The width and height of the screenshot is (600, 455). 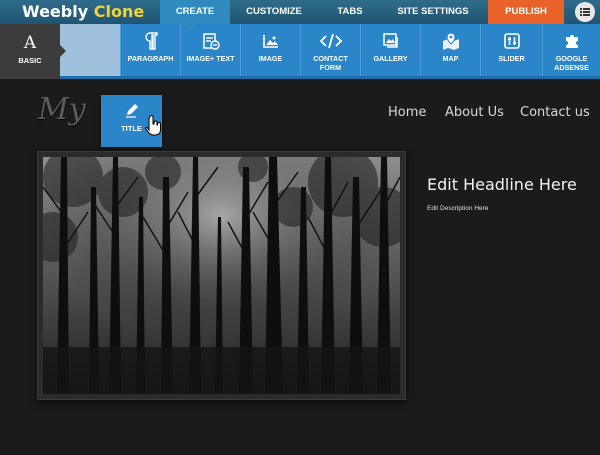 I want to click on element-label: IMAGE, so click(x=270, y=58).